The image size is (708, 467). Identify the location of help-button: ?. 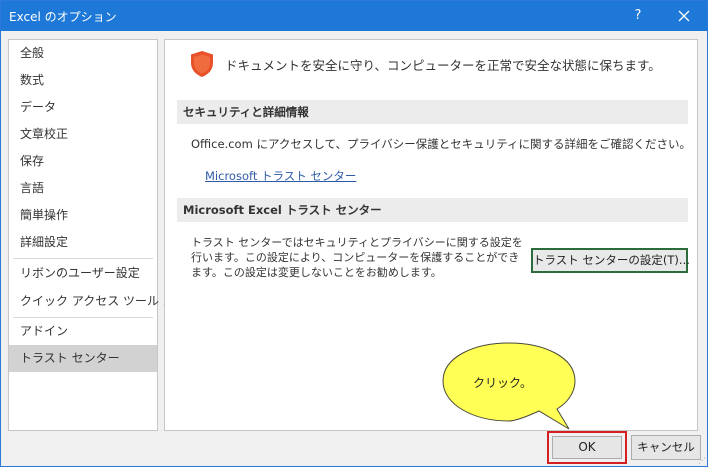
(638, 16).